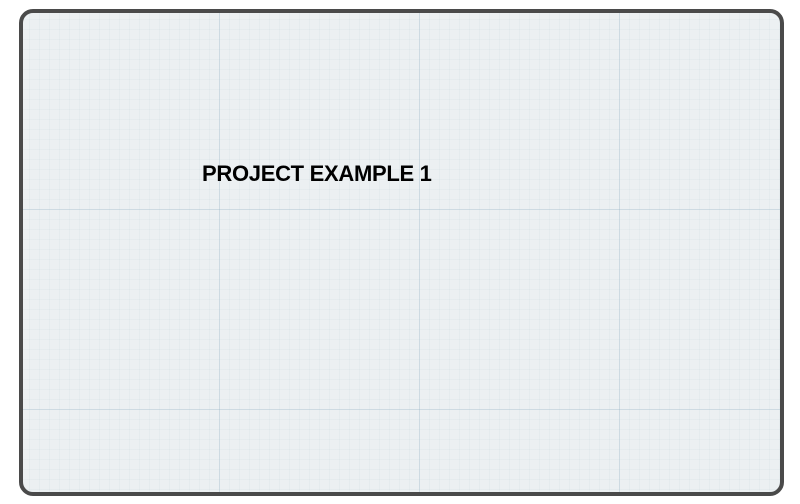  What do you see at coordinates (317, 173) in the screenshot?
I see `project-title: PROJECT EXAMPLE 1` at bounding box center [317, 173].